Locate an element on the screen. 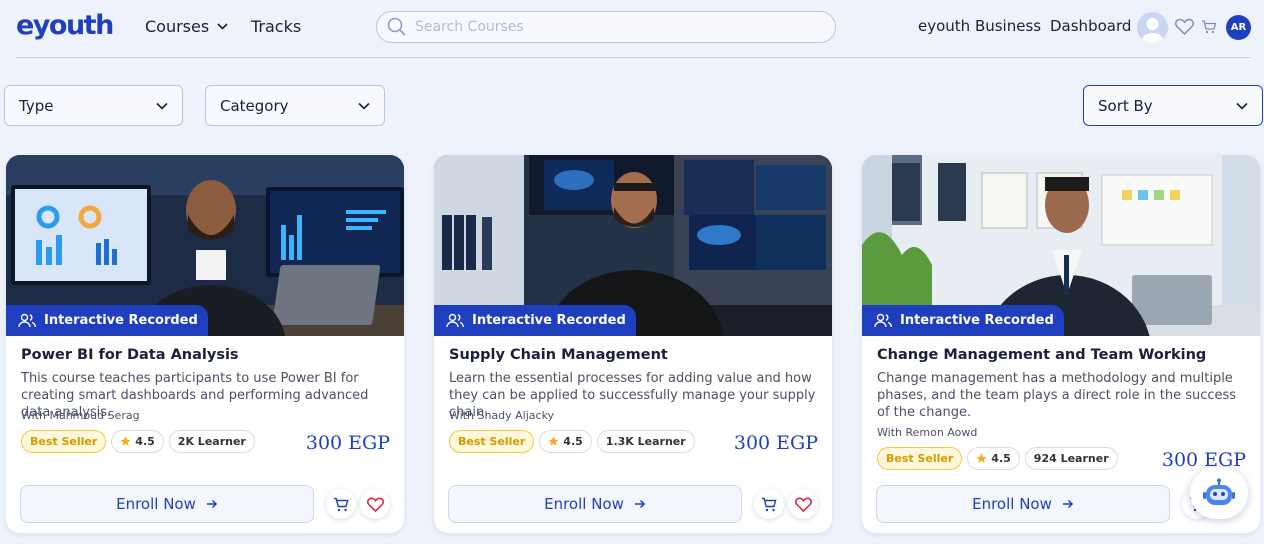 The height and width of the screenshot is (544, 1264). type-filter-label: Type is located at coordinates (36, 105).